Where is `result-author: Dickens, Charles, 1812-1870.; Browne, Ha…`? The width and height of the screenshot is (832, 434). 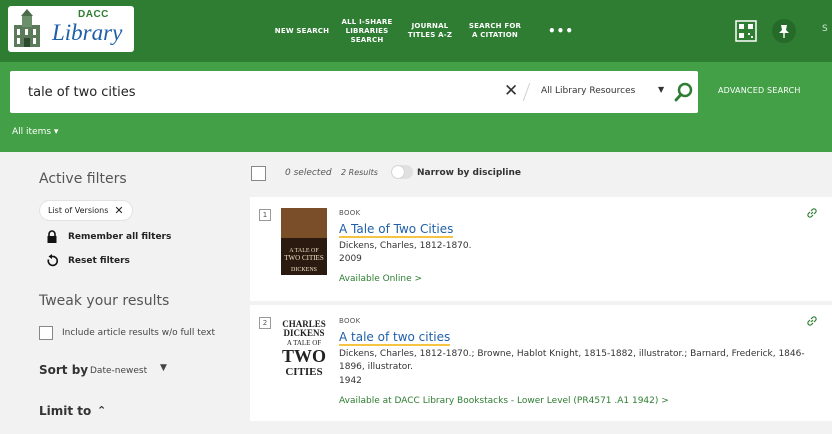 result-author: Dickens, Charles, 1812-1870.; Browne, Ha… is located at coordinates (572, 360).